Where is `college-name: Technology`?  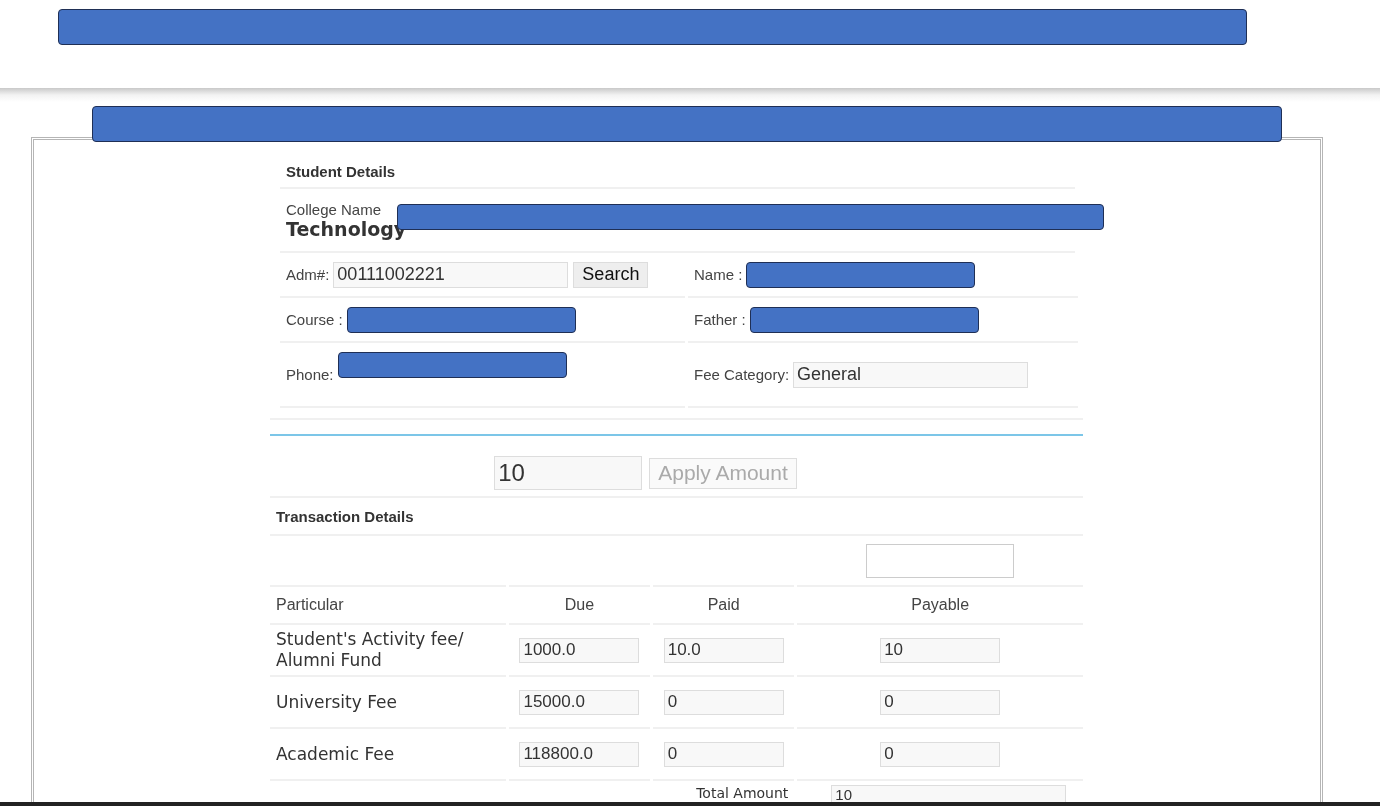
college-name: Technology is located at coordinates (346, 228).